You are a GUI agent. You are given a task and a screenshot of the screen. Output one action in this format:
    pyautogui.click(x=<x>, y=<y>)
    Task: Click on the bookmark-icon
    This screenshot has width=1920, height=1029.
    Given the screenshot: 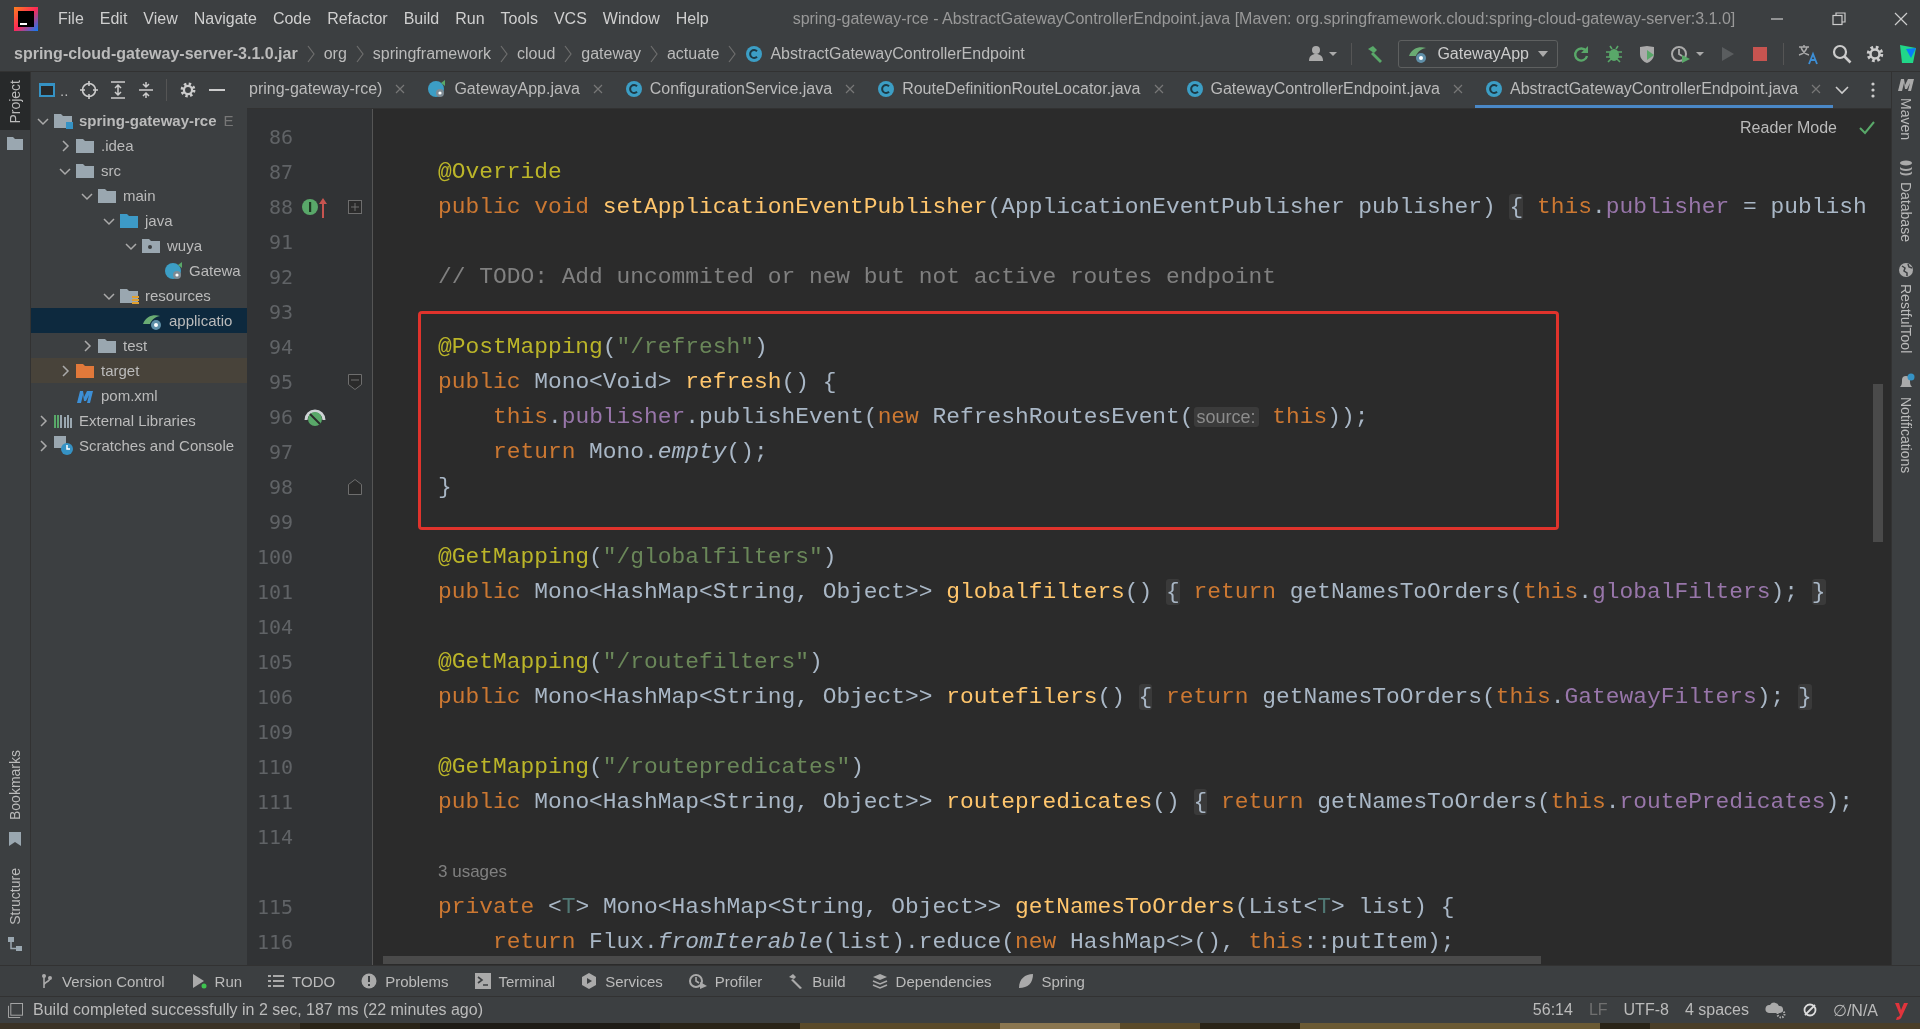 What is the action you would take?
    pyautogui.click(x=15, y=839)
    